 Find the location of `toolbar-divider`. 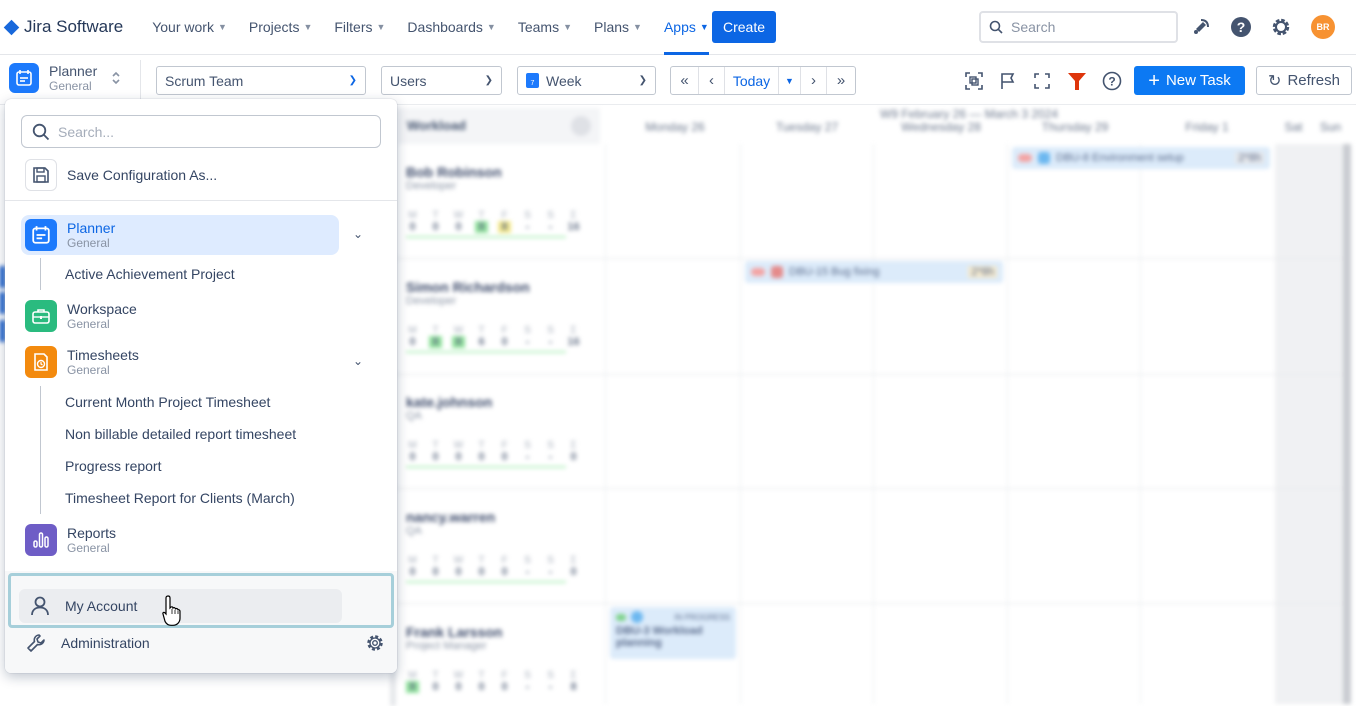

toolbar-divider is located at coordinates (140, 80).